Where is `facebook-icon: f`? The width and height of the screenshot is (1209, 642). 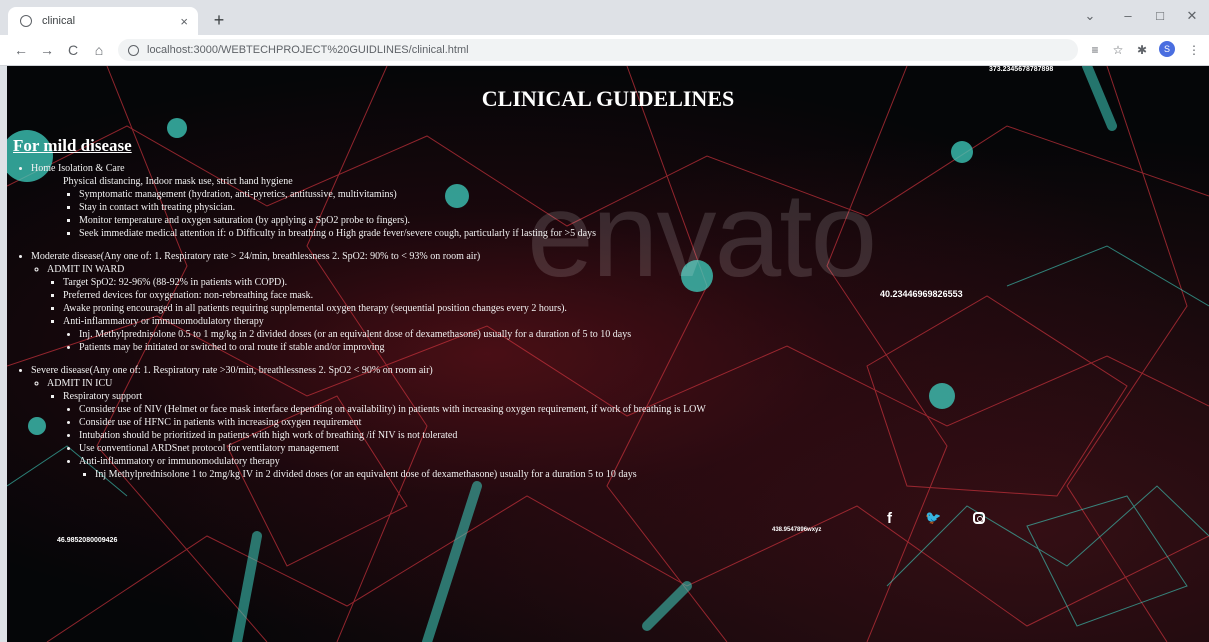
facebook-icon: f is located at coordinates (889, 518).